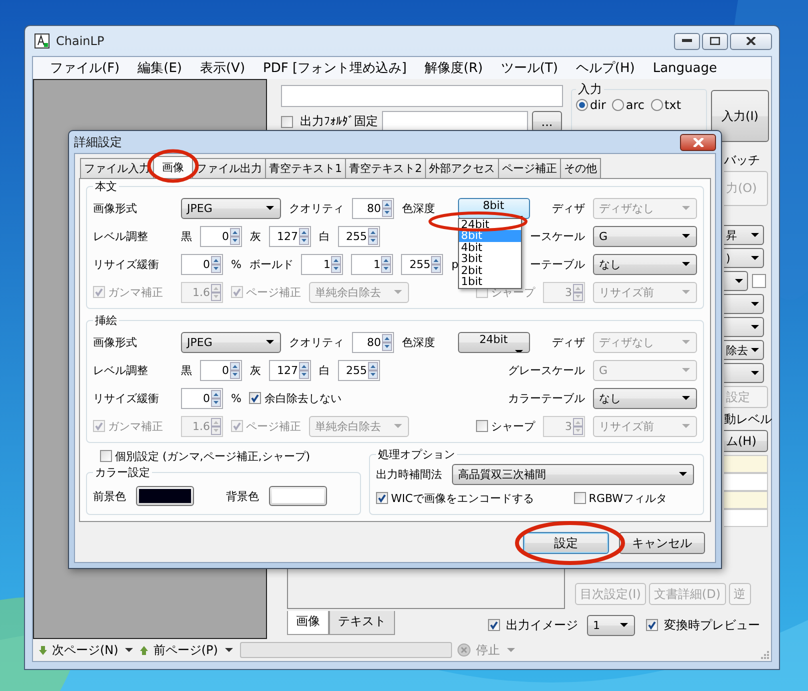 The width and height of the screenshot is (808, 691). Describe the element at coordinates (85, 650) in the screenshot. I see `next-page-button: 次ページ(N)` at that location.